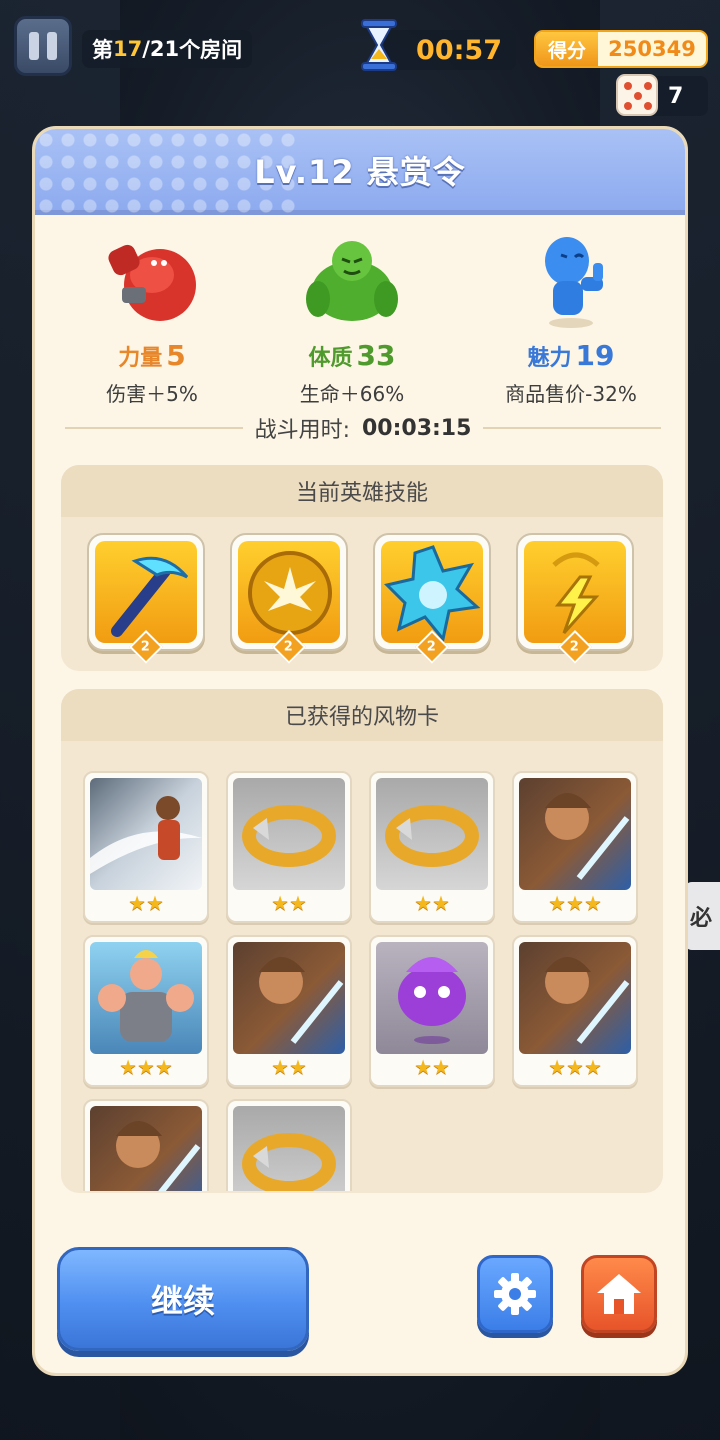 This screenshot has width=720, height=1440. I want to click on battle-time: 战斗用时: 00:03:15, so click(363, 428).